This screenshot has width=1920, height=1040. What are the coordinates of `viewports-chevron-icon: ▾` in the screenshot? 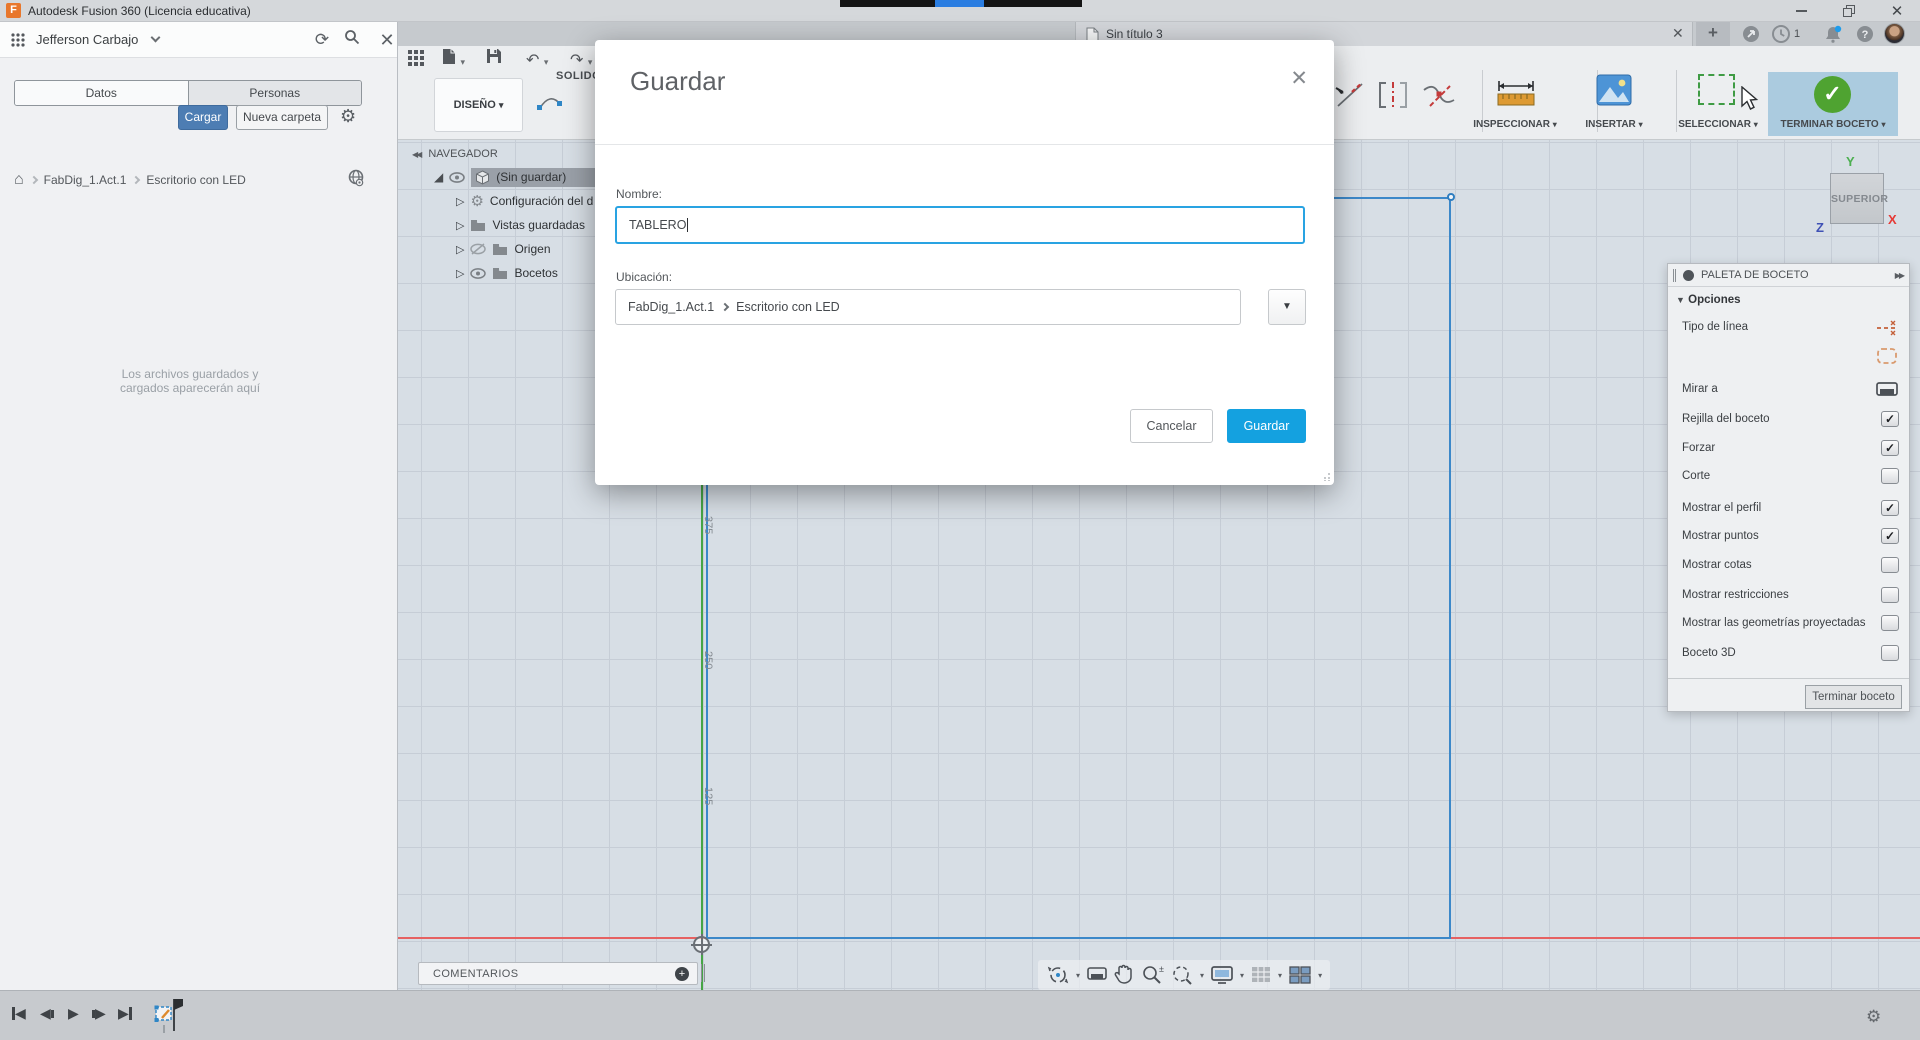 It's located at (1320, 975).